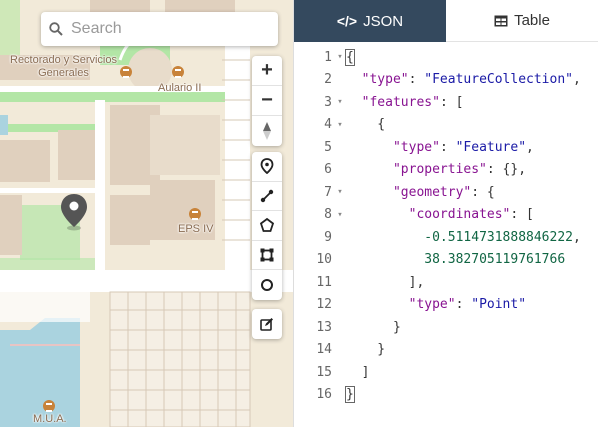  Describe the element at coordinates (324, 305) in the screenshot. I see `line-number: 12` at that location.